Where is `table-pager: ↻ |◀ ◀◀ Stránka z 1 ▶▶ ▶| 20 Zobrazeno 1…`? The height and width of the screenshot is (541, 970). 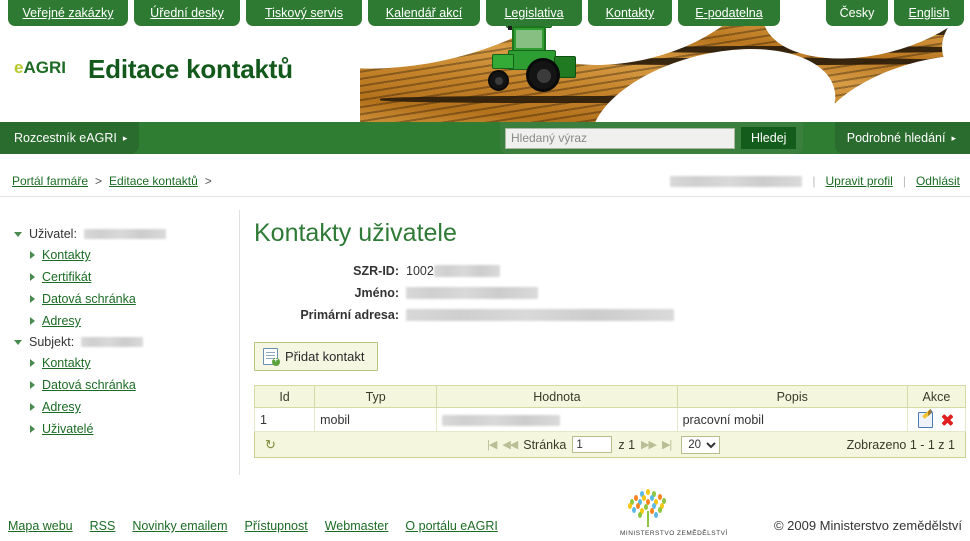
table-pager: ↻ |◀ ◀◀ Stránka z 1 ▶▶ ▶| 20 Zobrazeno 1… is located at coordinates (610, 445).